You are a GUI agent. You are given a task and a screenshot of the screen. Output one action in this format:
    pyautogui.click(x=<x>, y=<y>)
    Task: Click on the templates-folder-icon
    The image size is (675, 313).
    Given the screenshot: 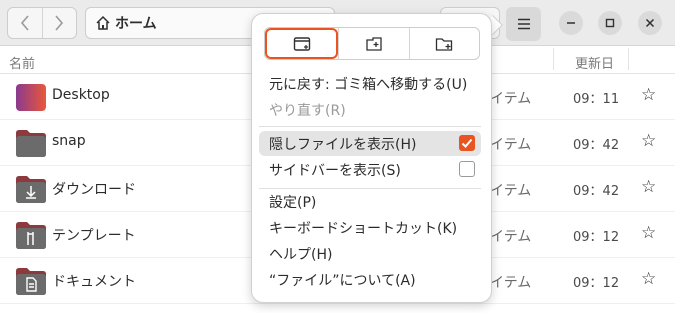 What is the action you would take?
    pyautogui.click(x=31, y=235)
    